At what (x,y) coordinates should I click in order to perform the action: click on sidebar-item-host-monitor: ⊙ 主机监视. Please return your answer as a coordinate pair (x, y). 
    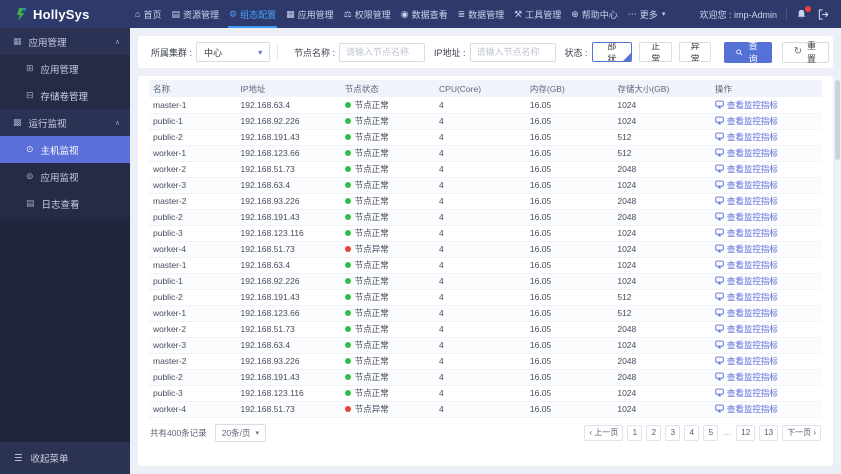
    Looking at the image, I should click on (65, 149).